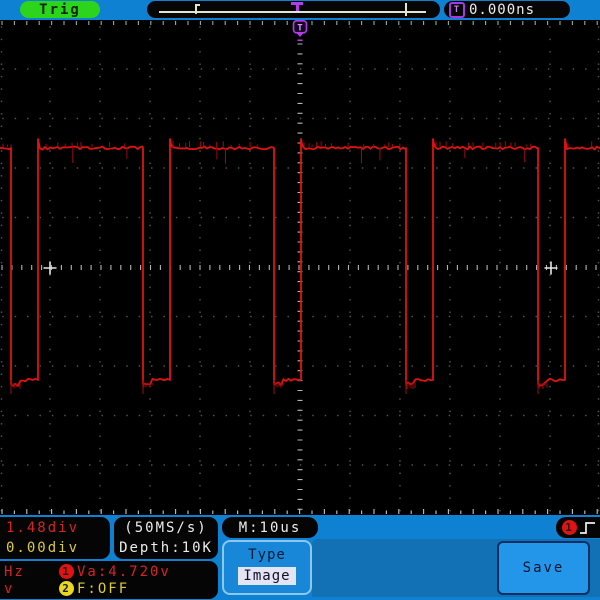 Image resolution: width=600 pixels, height=600 pixels. What do you see at coordinates (543, 568) in the screenshot?
I see `save-button: Save` at bounding box center [543, 568].